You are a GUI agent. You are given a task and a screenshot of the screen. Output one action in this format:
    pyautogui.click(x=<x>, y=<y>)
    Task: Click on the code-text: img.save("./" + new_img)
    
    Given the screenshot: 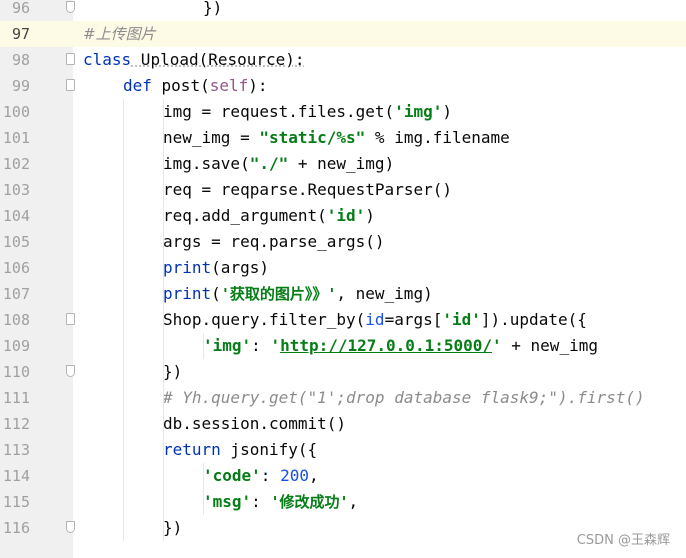 What is the action you would take?
    pyautogui.click(x=279, y=163)
    